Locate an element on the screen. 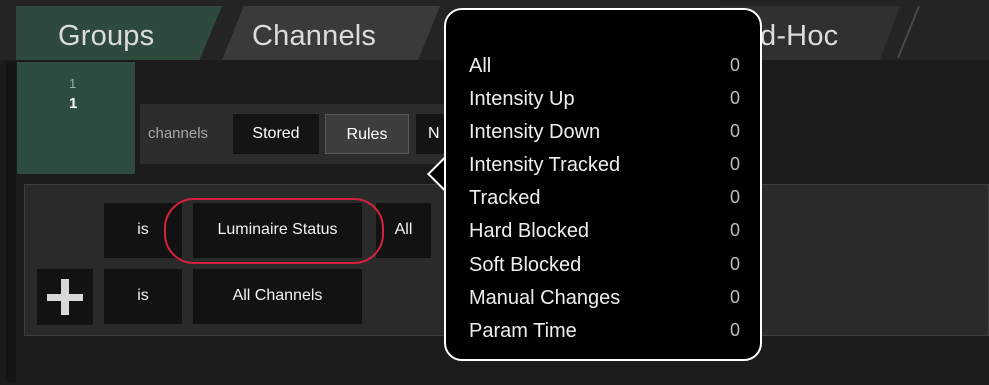 The image size is (989, 385). tab-channels-label: Channels is located at coordinates (314, 36).